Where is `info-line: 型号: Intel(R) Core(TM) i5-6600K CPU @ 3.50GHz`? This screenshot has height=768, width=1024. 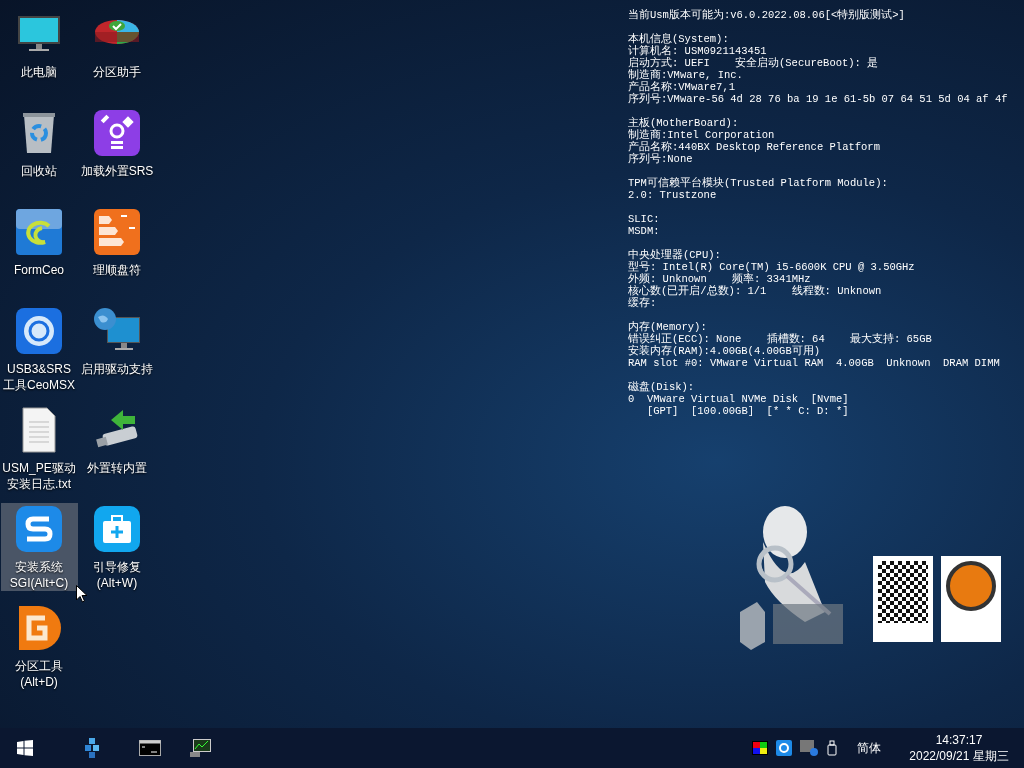 info-line: 型号: Intel(R) Core(TM) i5-6600K CPU @ 3.50GHz is located at coordinates (772, 267).